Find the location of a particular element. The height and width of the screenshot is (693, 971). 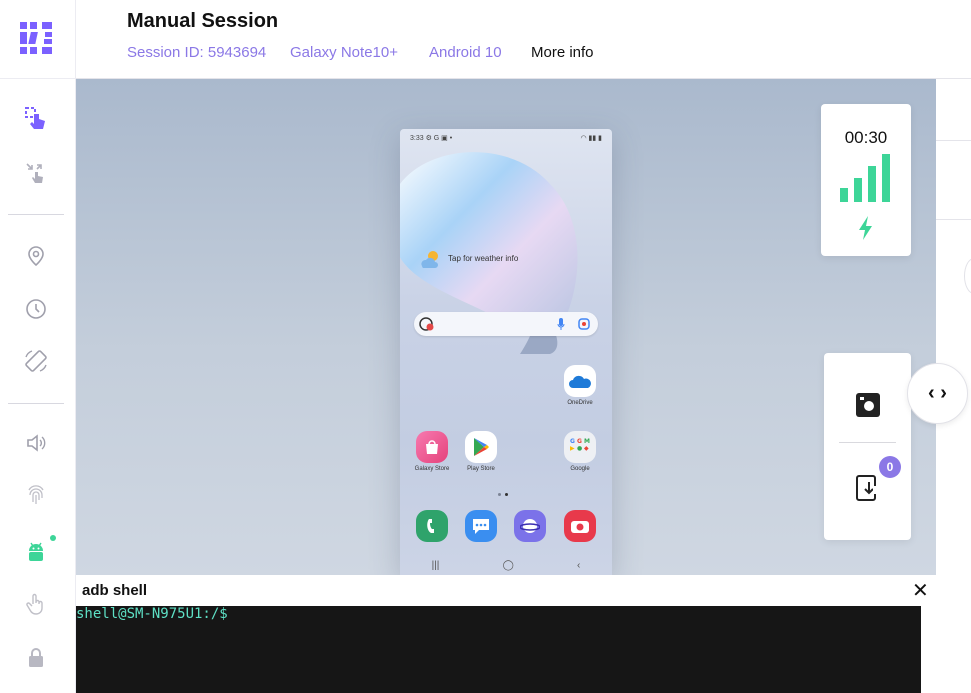

file-download-icon is located at coordinates (868, 488).